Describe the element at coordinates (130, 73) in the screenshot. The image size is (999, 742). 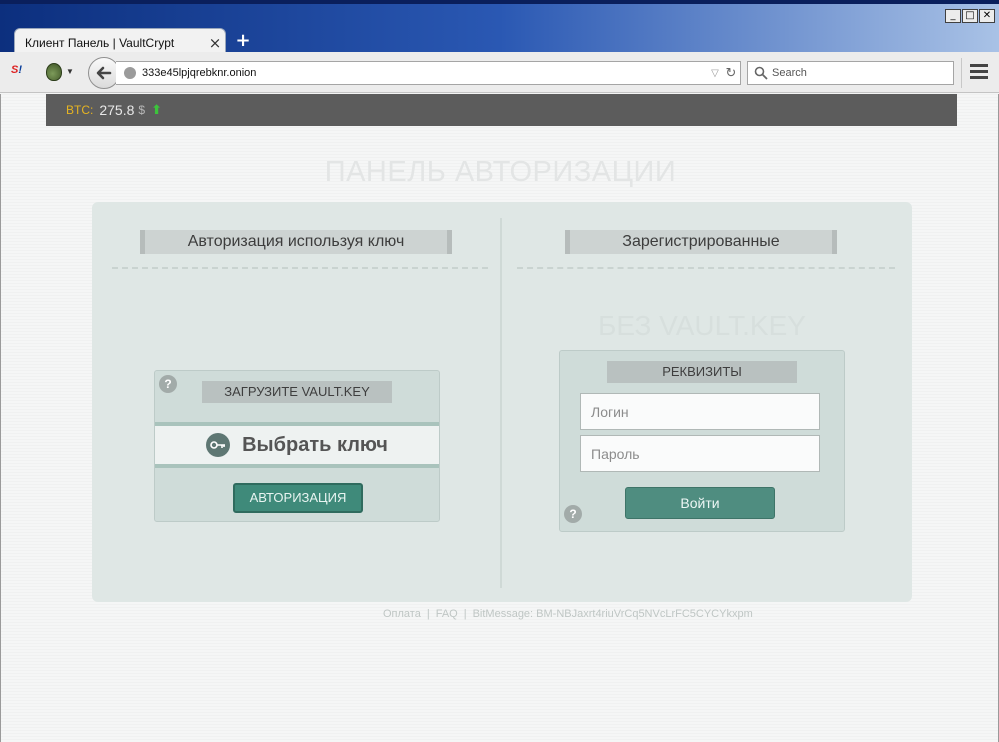
I see `globe-icon` at that location.